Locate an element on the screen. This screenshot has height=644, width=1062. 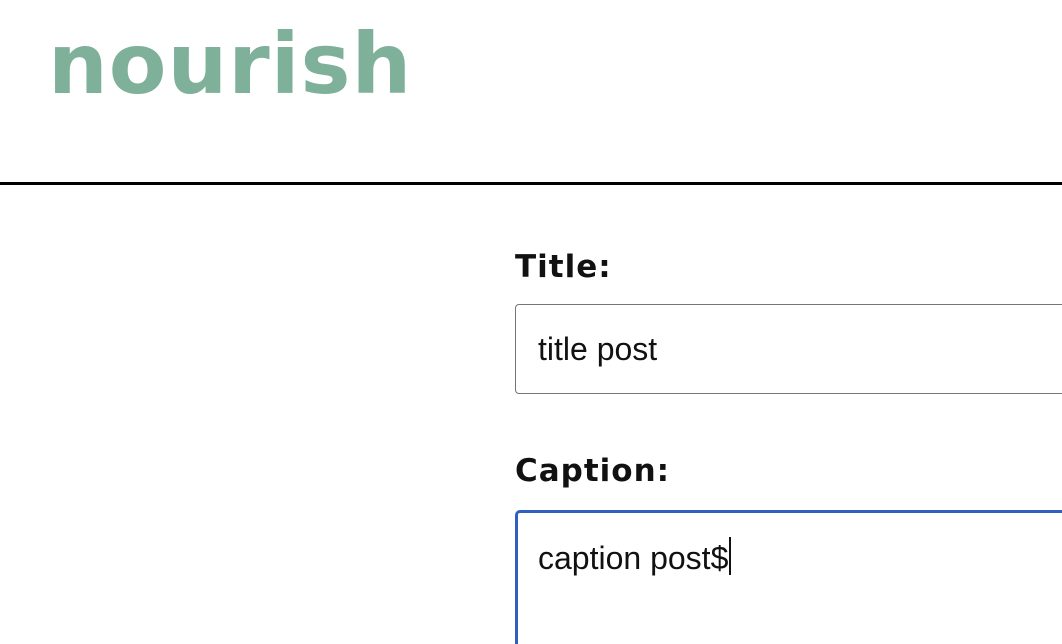
caption-textarea-value: caption post$ is located at coordinates (633, 558).